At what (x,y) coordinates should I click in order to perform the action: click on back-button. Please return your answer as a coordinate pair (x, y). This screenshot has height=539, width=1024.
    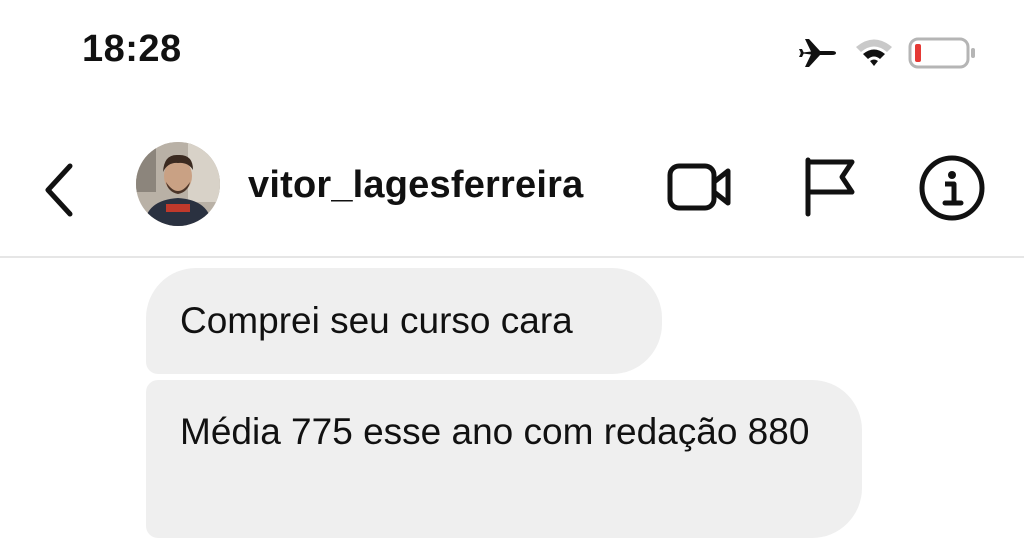
    Looking at the image, I should click on (60, 190).